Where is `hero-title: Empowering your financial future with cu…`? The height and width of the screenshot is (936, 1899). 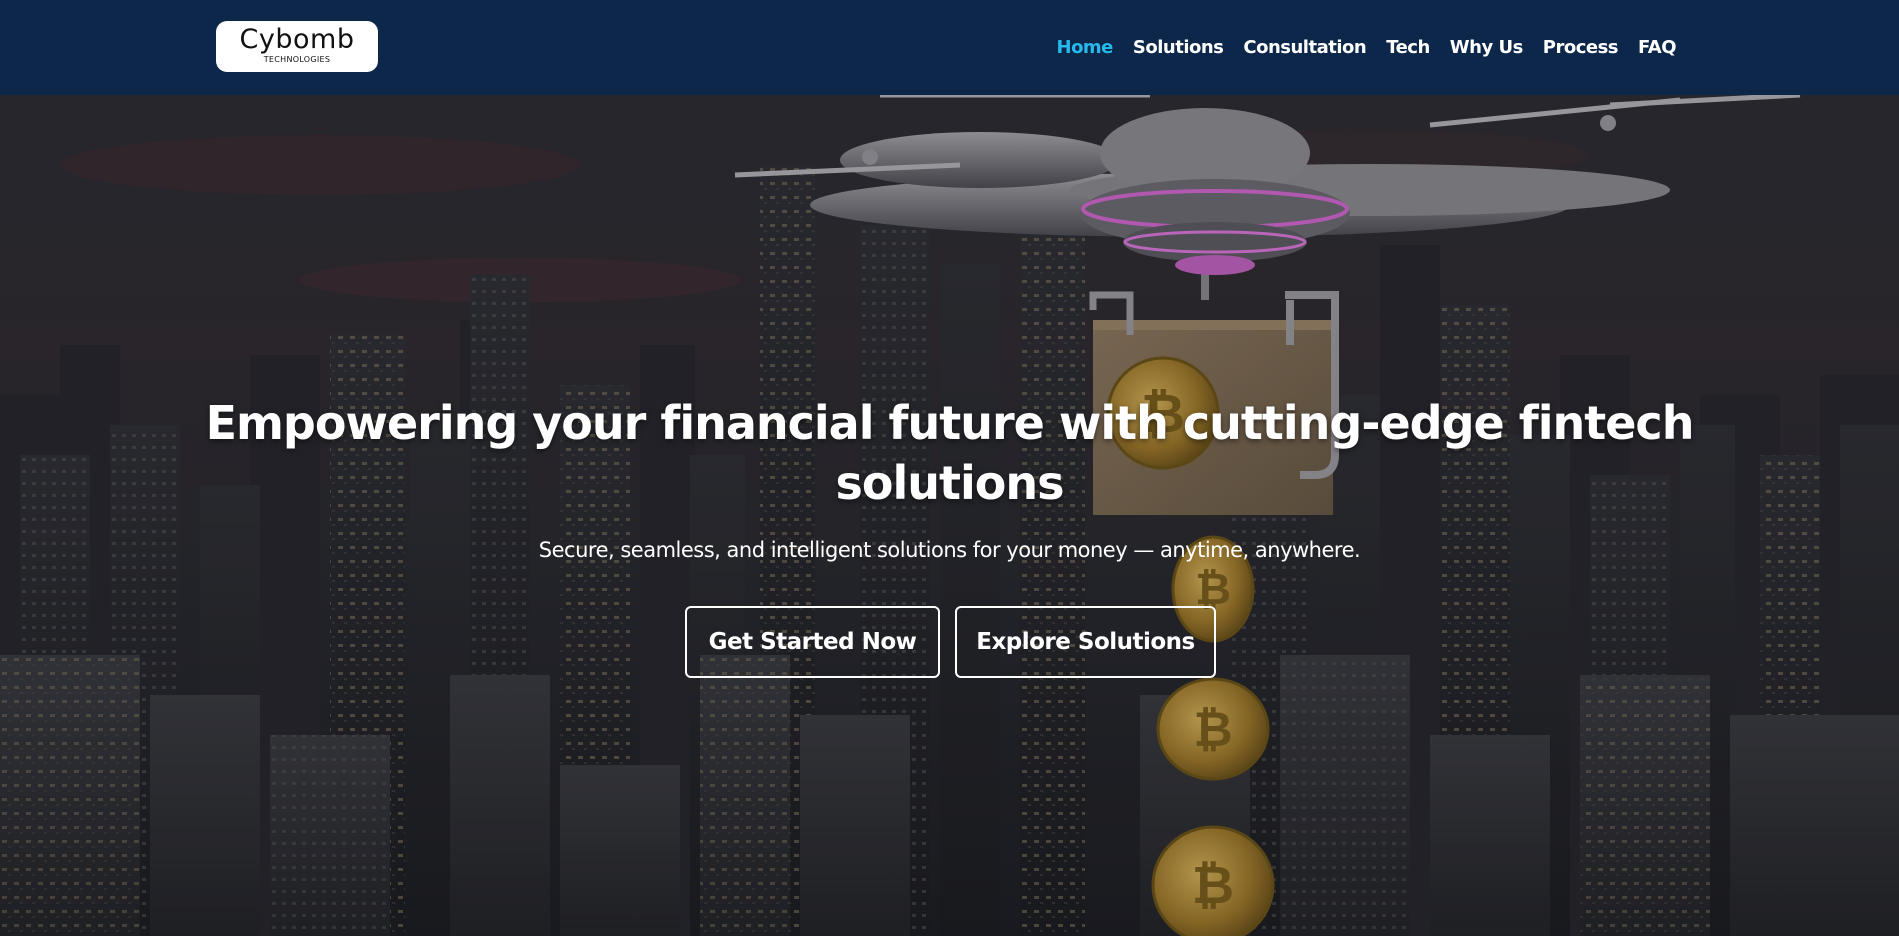 hero-title: Empowering your financial future with cu… is located at coordinates (950, 453).